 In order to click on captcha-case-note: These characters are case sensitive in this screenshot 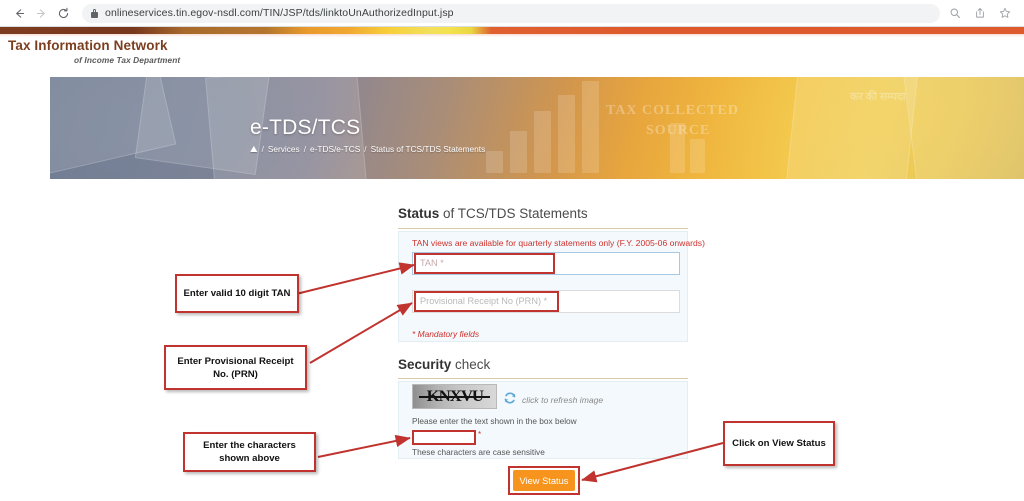, I will do `click(478, 452)`.